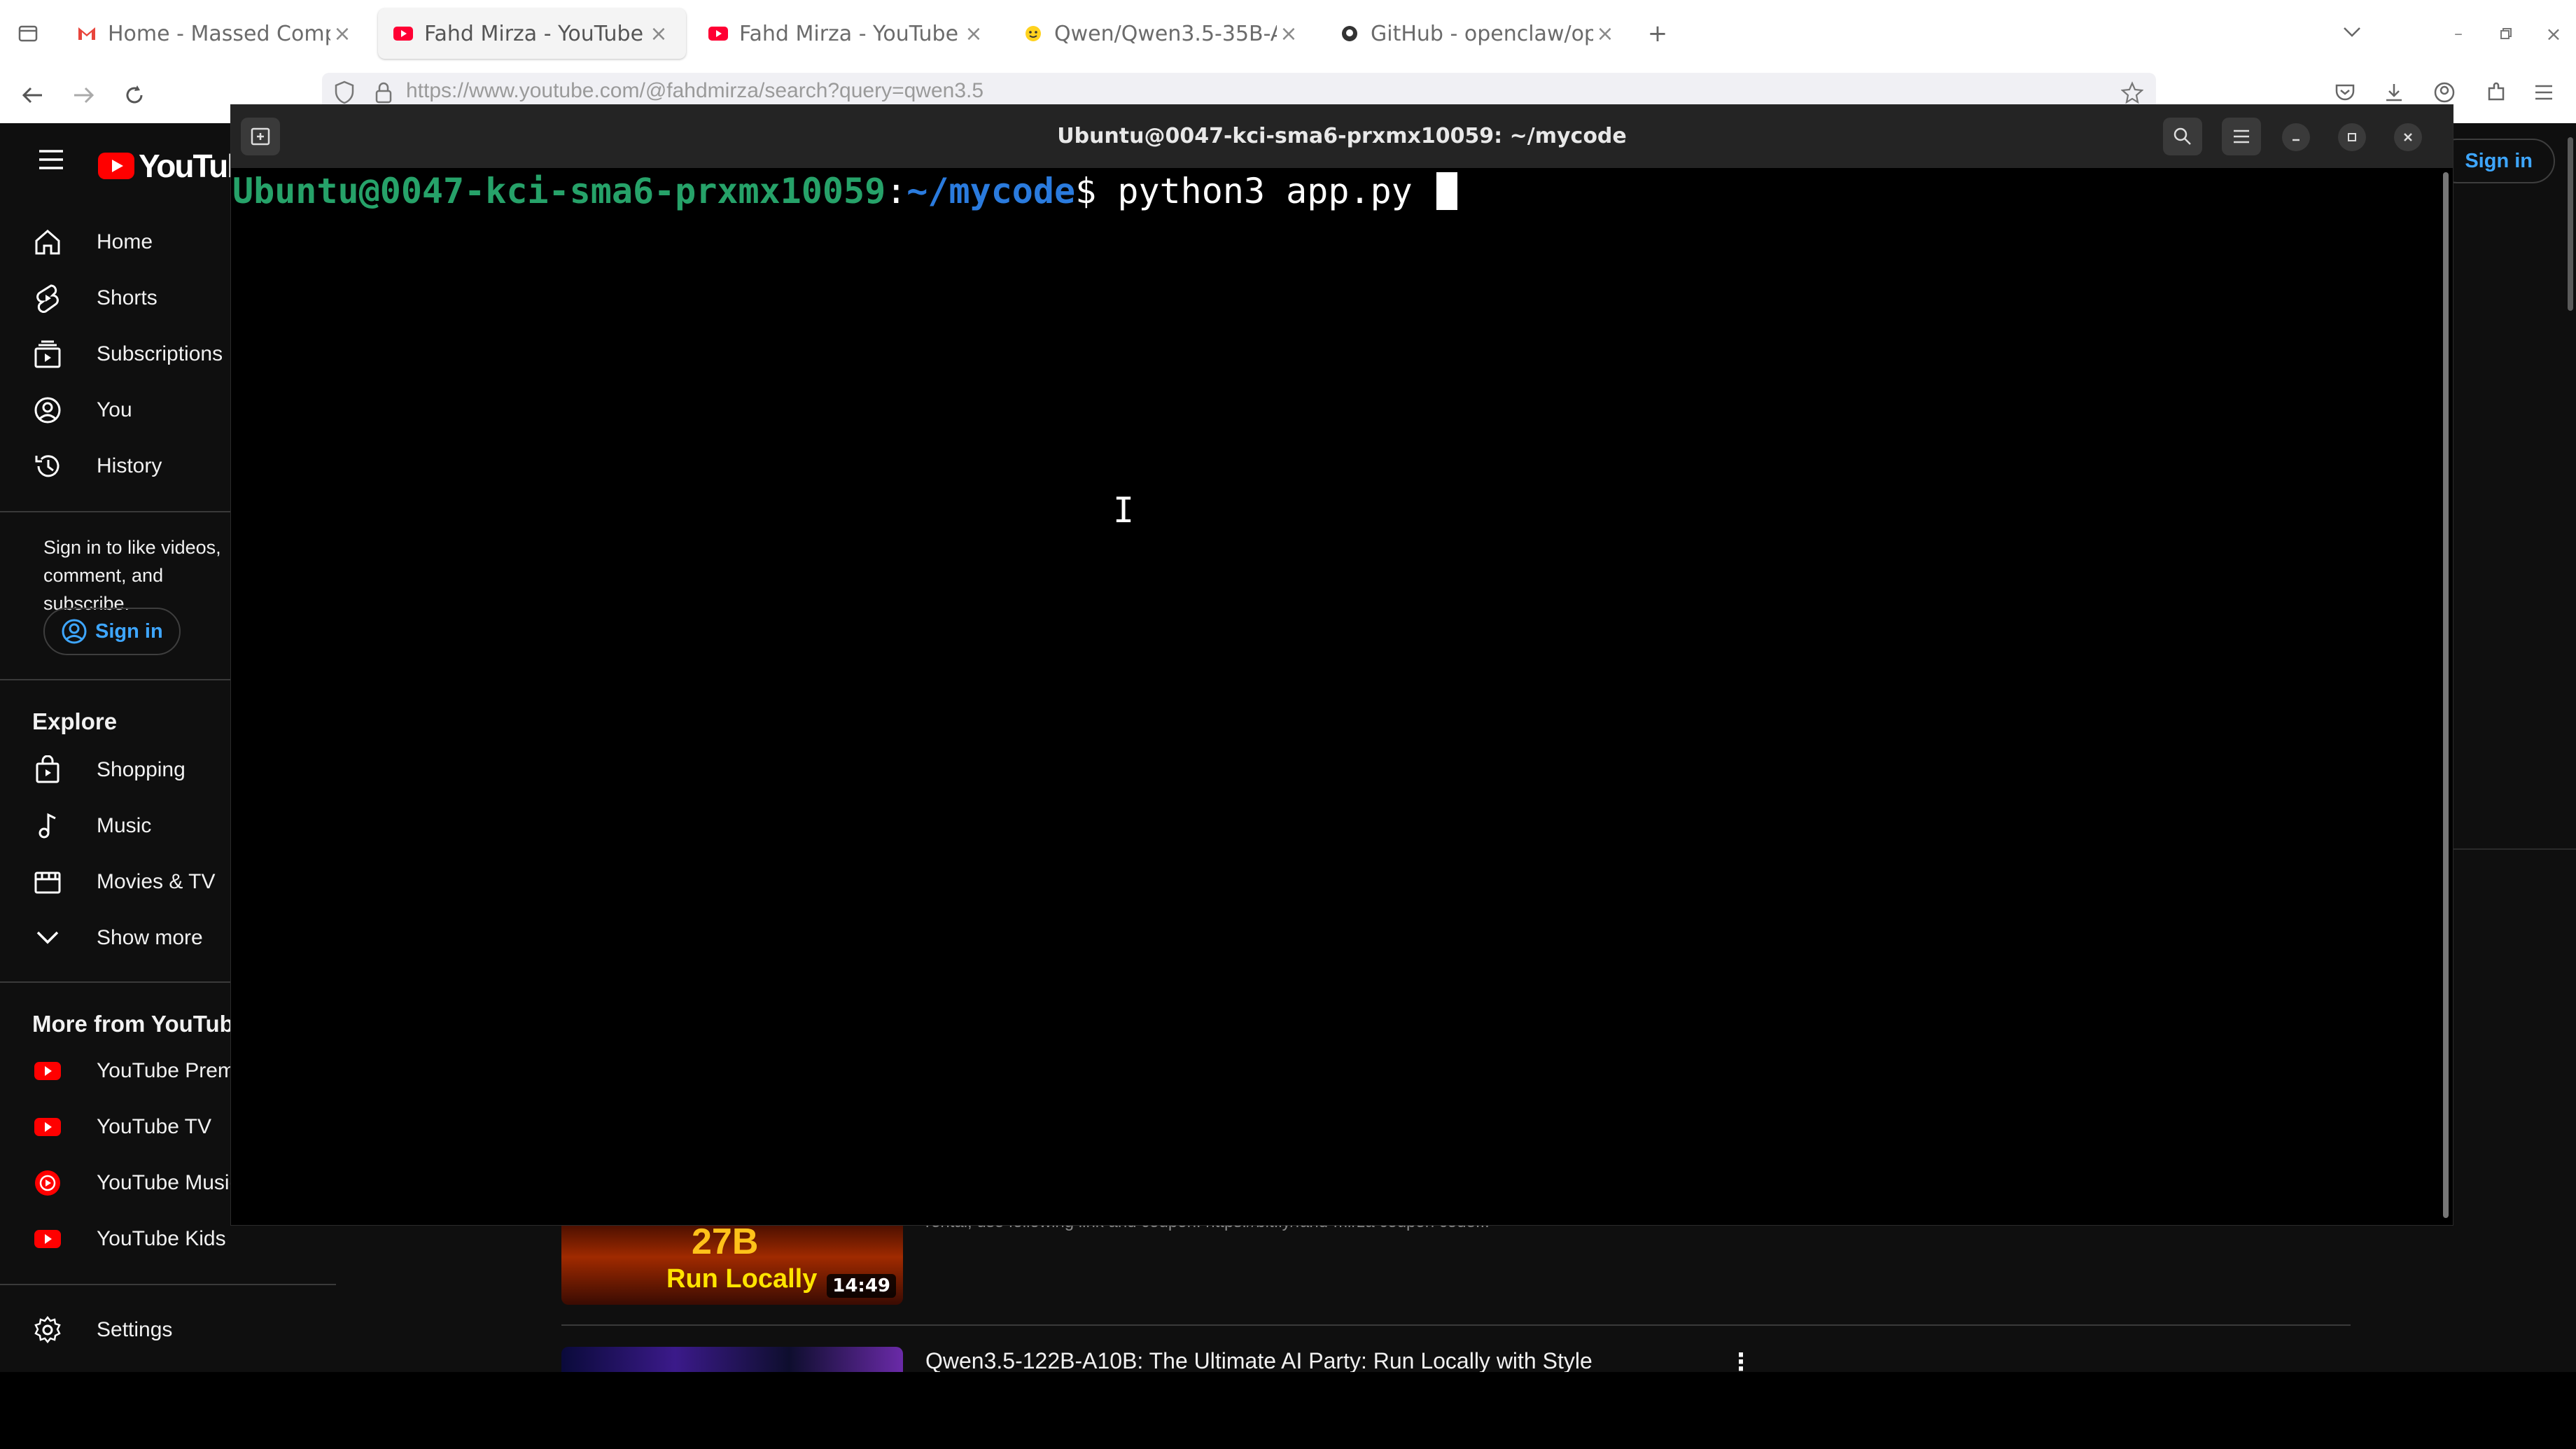 This screenshot has height=1449, width=2576. I want to click on maximize-icon, so click(2352, 137).